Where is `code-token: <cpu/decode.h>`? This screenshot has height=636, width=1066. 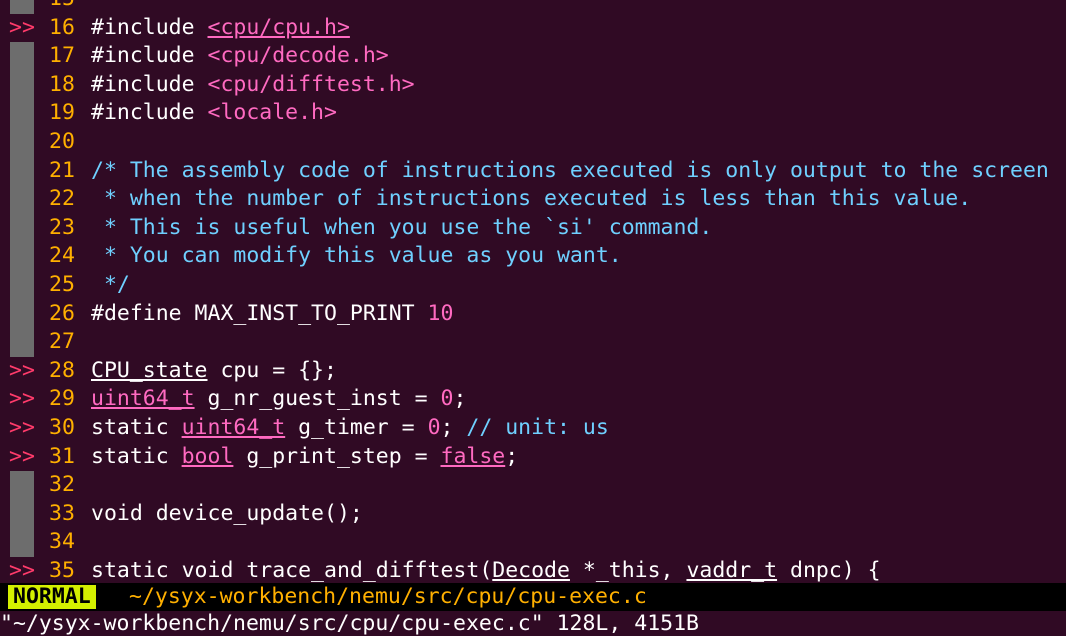
code-token: <cpu/decode.h> is located at coordinates (298, 56).